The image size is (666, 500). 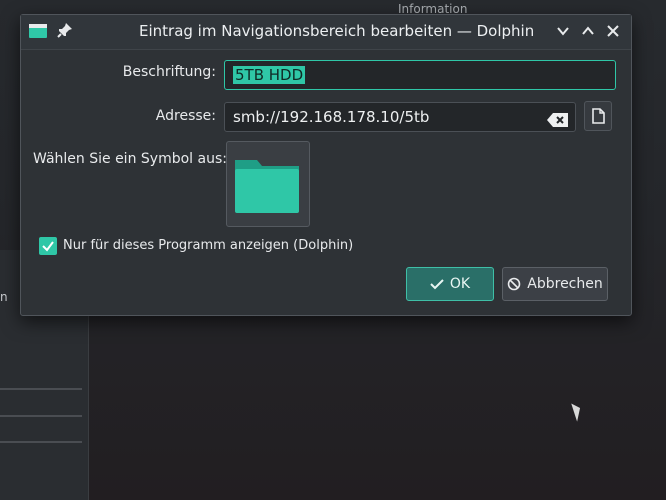 What do you see at coordinates (4, 297) in the screenshot?
I see `places-panel-text: n` at bounding box center [4, 297].